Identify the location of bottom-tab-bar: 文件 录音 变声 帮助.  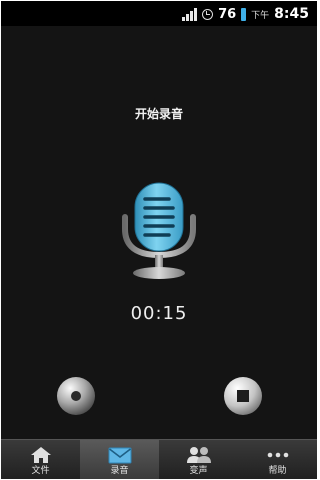
(159, 459).